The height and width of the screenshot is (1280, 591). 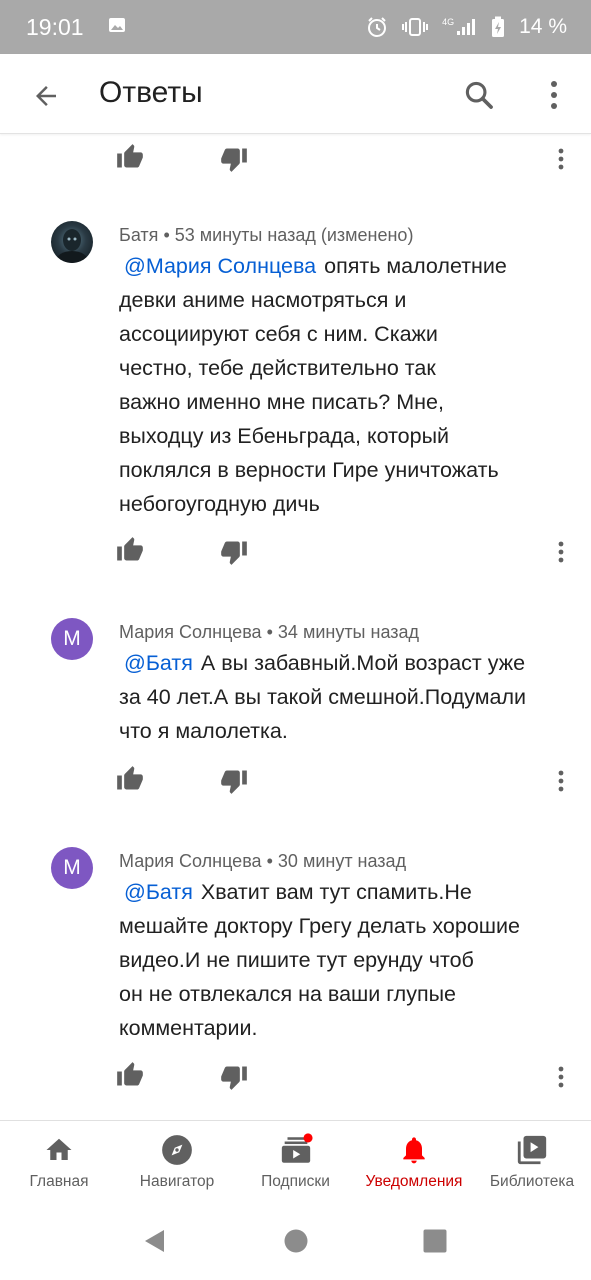 I want to click on nav-item-subscriptions: Подписки, so click(x=295, y=1161).